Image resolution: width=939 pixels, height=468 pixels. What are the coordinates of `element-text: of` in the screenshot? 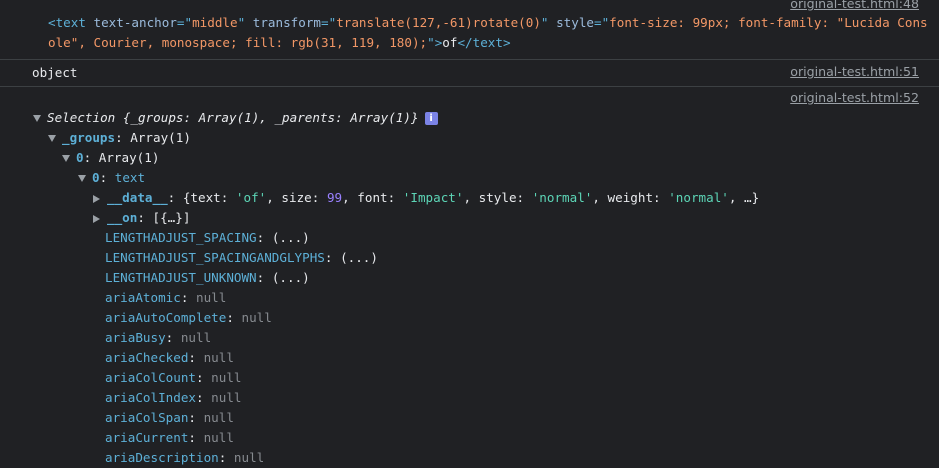 It's located at (450, 42).